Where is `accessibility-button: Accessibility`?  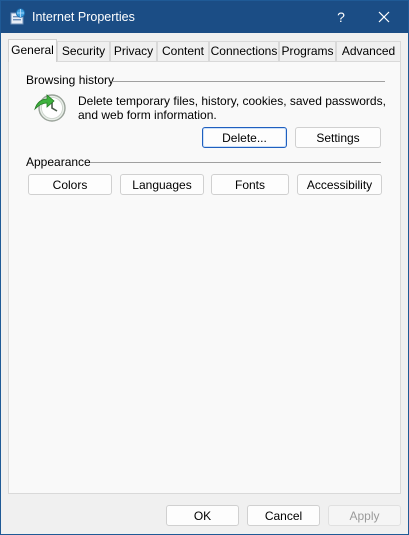
accessibility-button: Accessibility is located at coordinates (339, 184).